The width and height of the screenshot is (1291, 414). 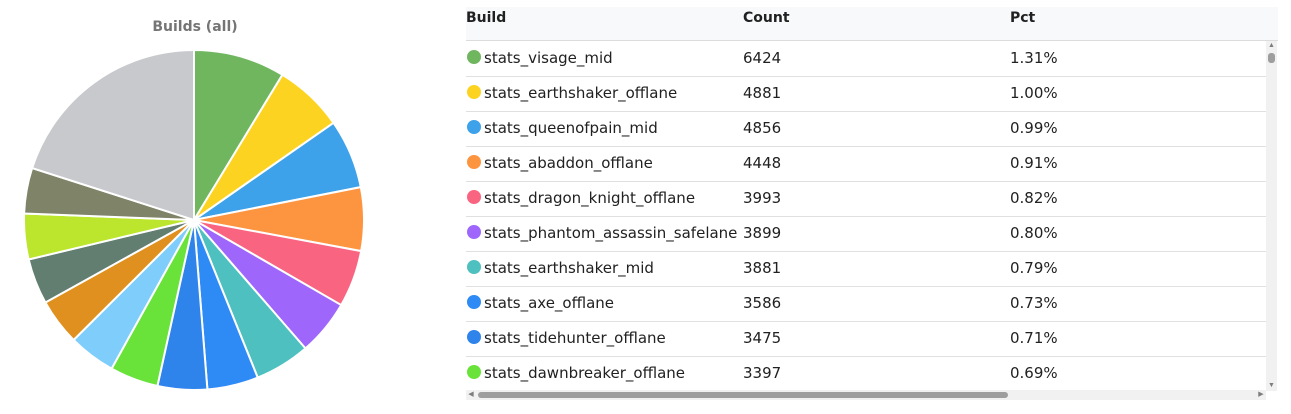 I want to click on build-count: 6424, so click(x=762, y=58).